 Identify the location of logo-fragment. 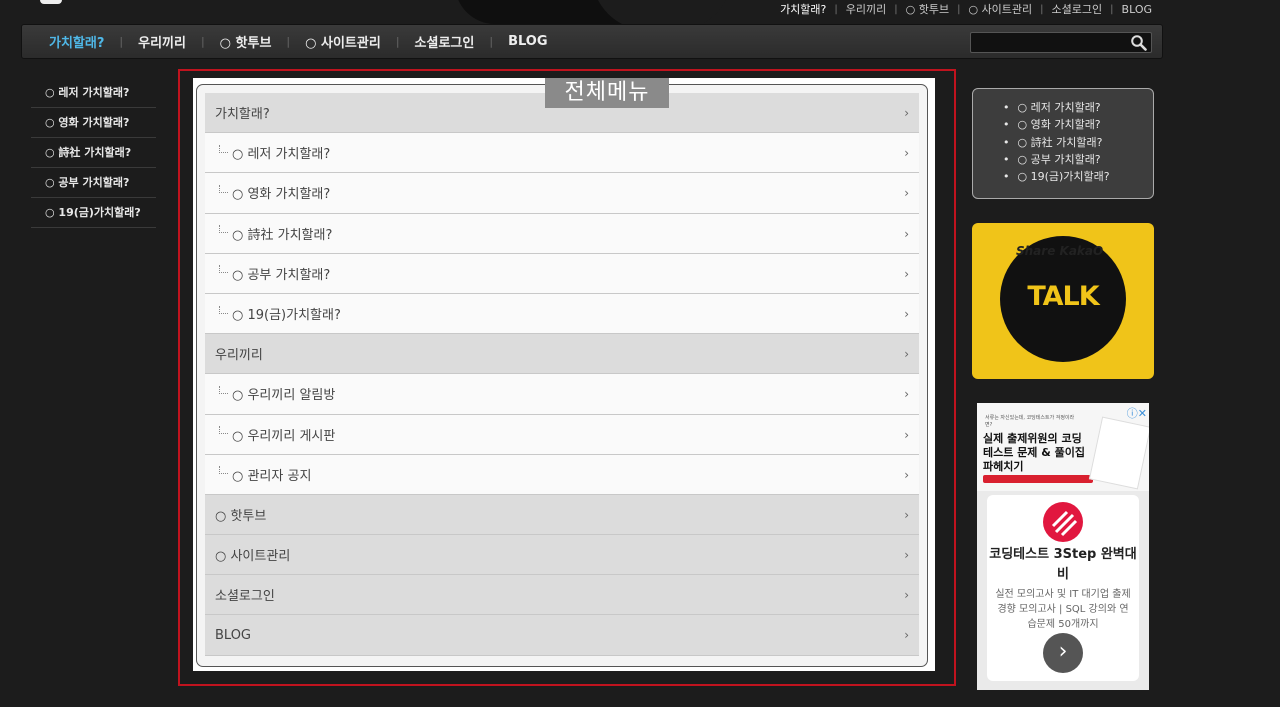
(51, 2).